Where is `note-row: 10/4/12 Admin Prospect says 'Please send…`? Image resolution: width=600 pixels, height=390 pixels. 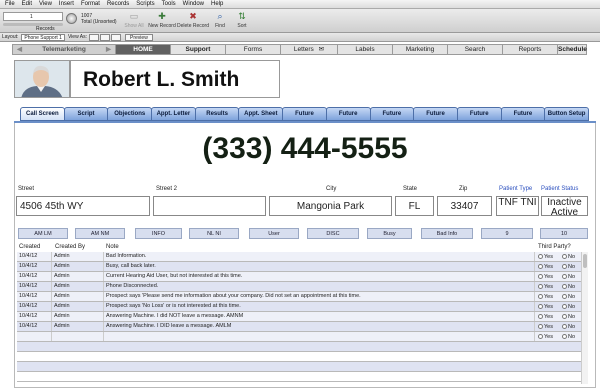
note-row: 10/4/12 Admin Prospect says 'Please send… is located at coordinates (302, 297).